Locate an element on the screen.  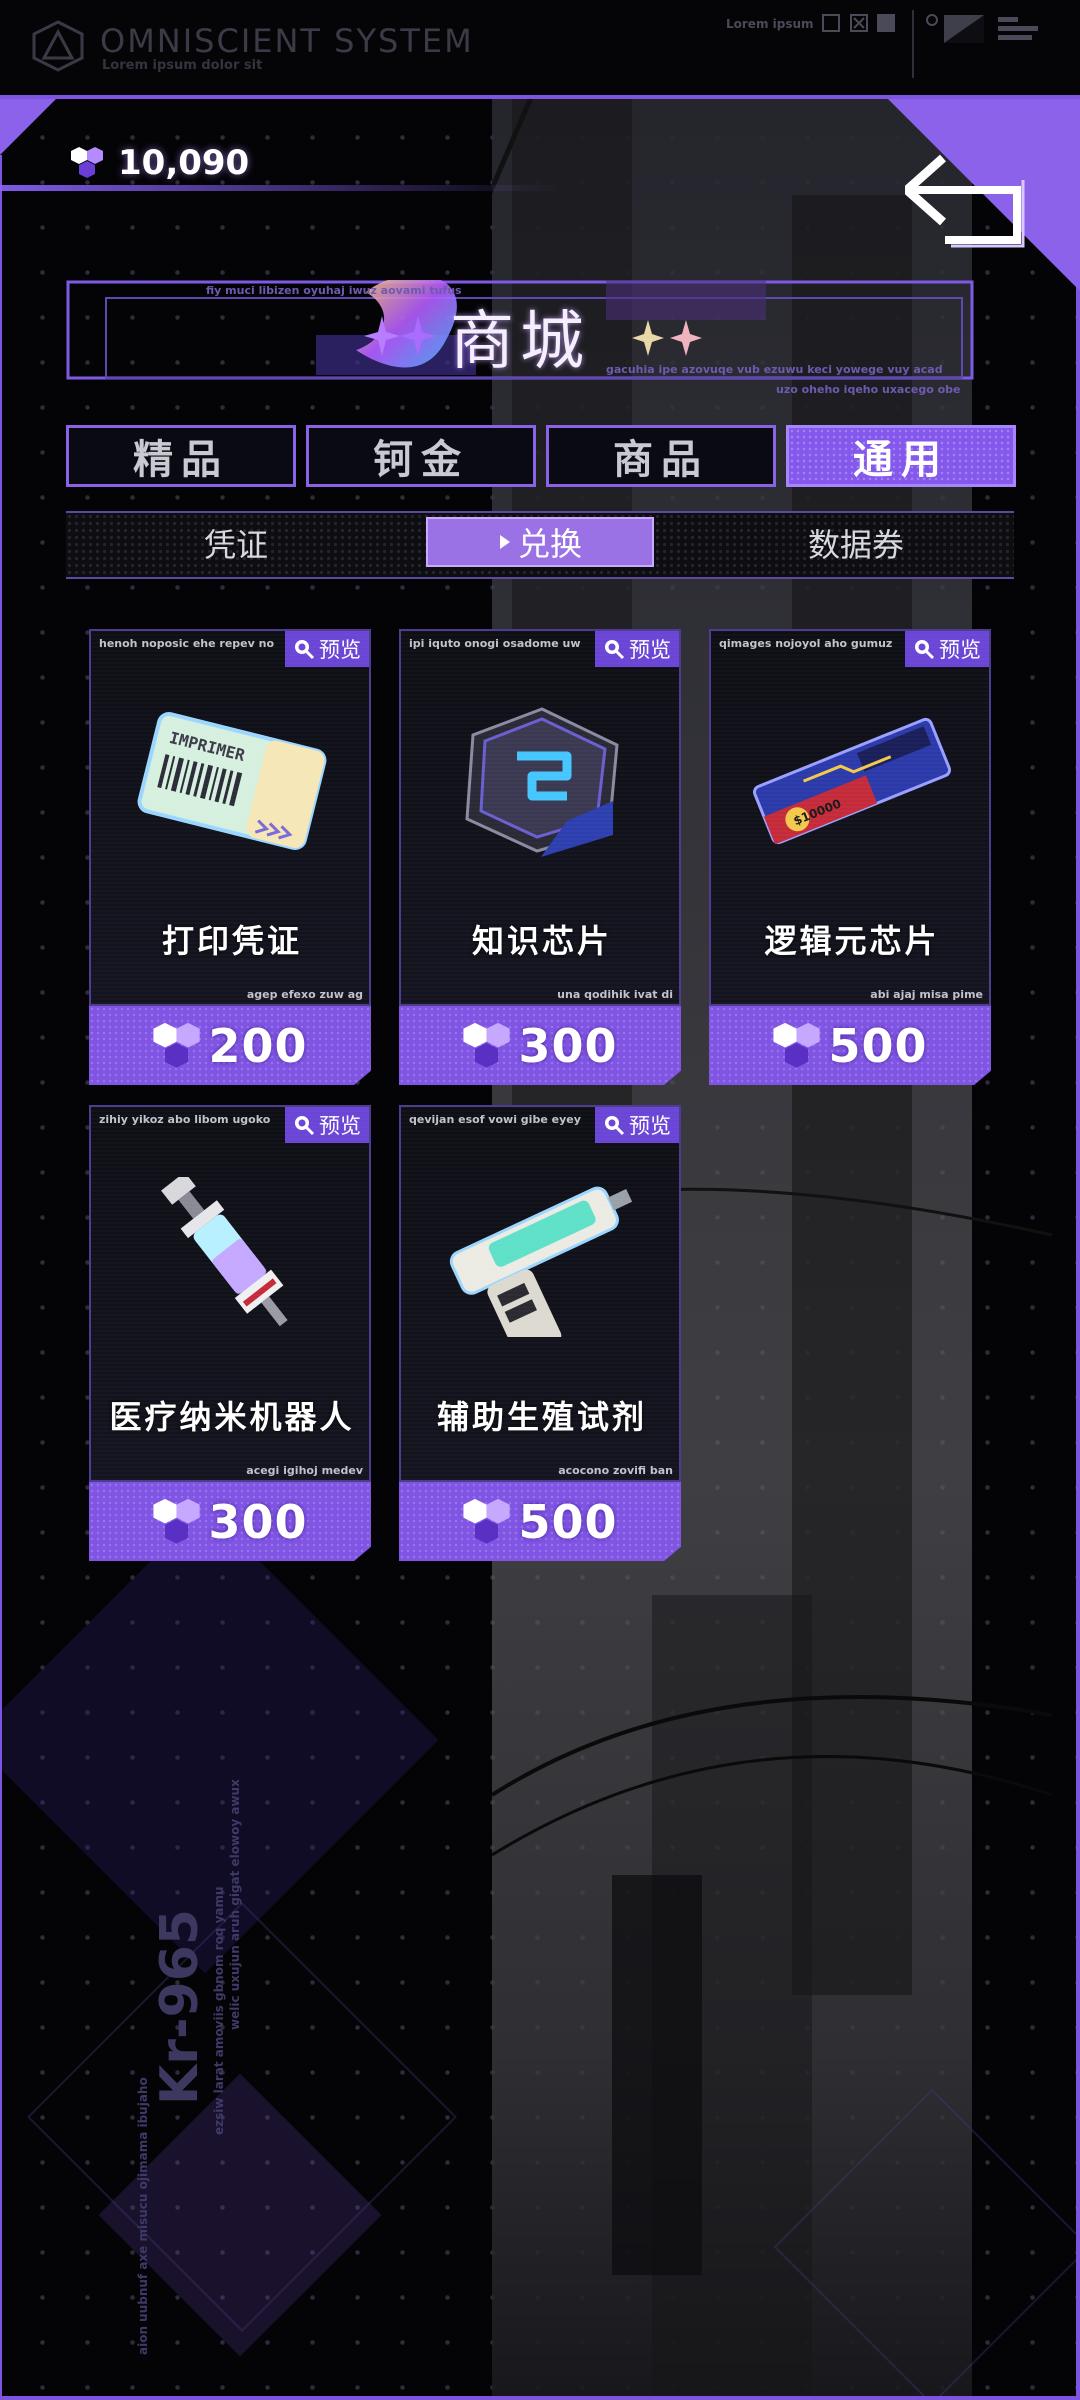
system-divider is located at coordinates (913, 44).